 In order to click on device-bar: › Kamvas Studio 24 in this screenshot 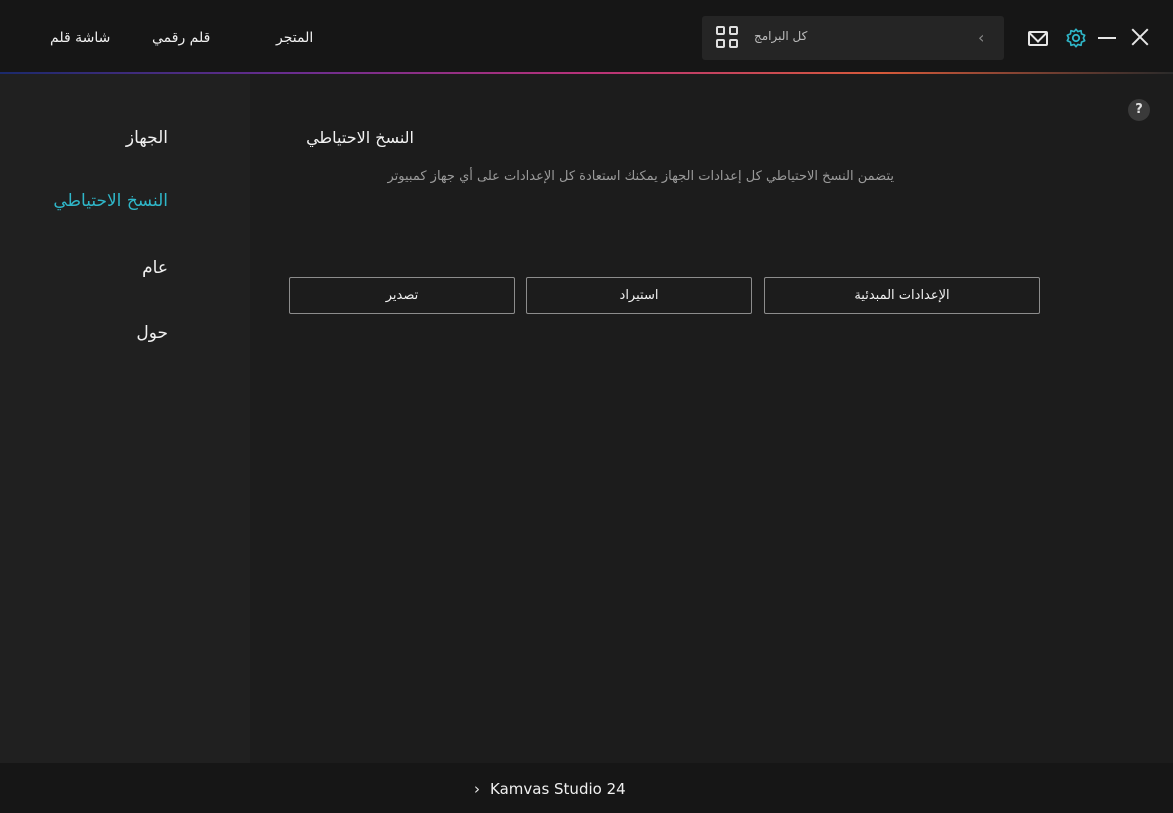, I will do `click(586, 788)`.